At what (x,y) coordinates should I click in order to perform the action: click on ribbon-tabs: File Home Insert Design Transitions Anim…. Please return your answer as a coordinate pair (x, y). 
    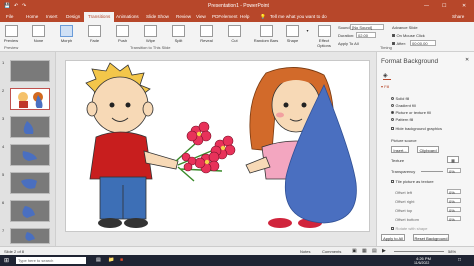
    Looking at the image, I should click on (237, 16).